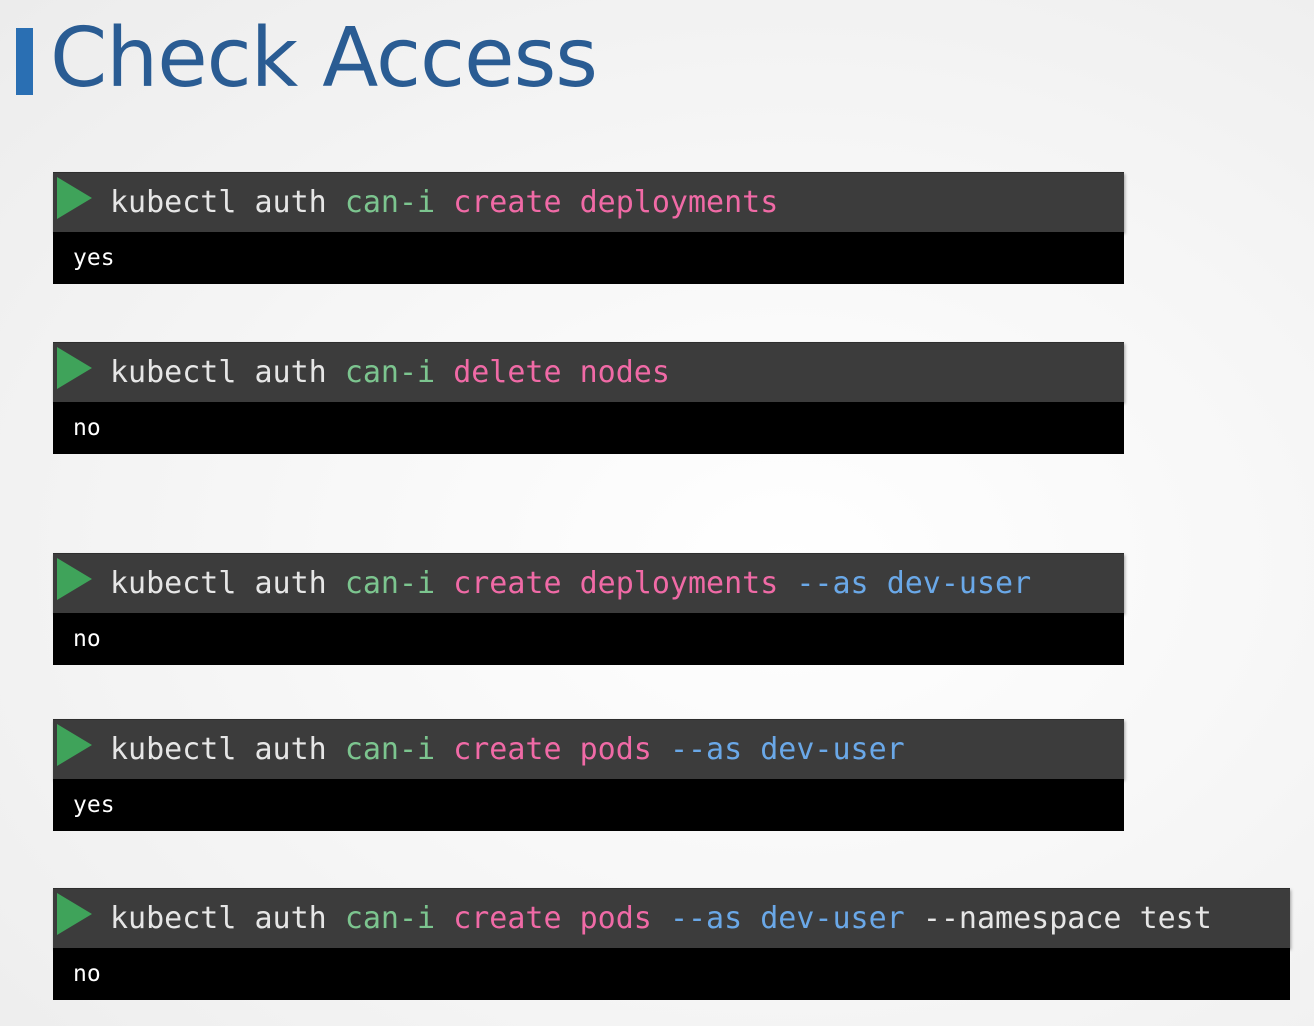 Image resolution: width=1314 pixels, height=1026 pixels. Describe the element at coordinates (444, 203) in the screenshot. I see `command-text: kubectl auth can-i create deployments` at that location.